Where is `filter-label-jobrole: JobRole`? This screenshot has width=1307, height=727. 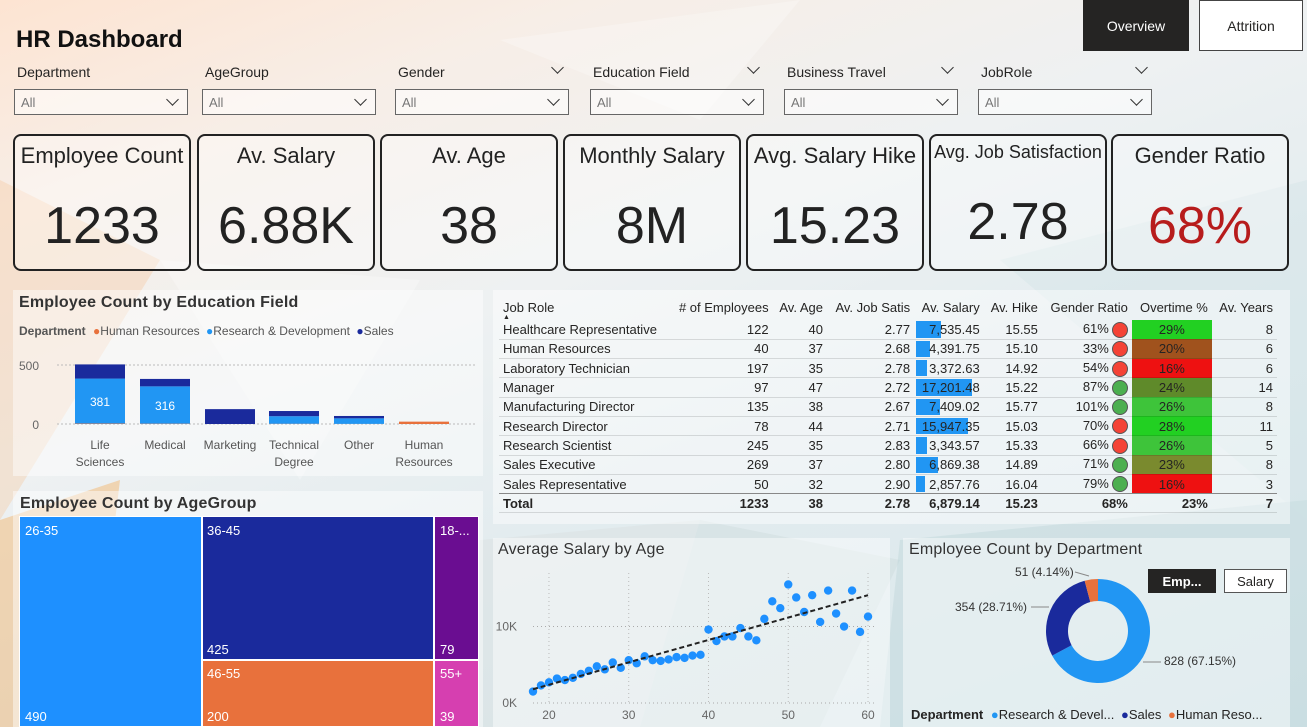
filter-label-jobrole: JobRole is located at coordinates (1007, 72).